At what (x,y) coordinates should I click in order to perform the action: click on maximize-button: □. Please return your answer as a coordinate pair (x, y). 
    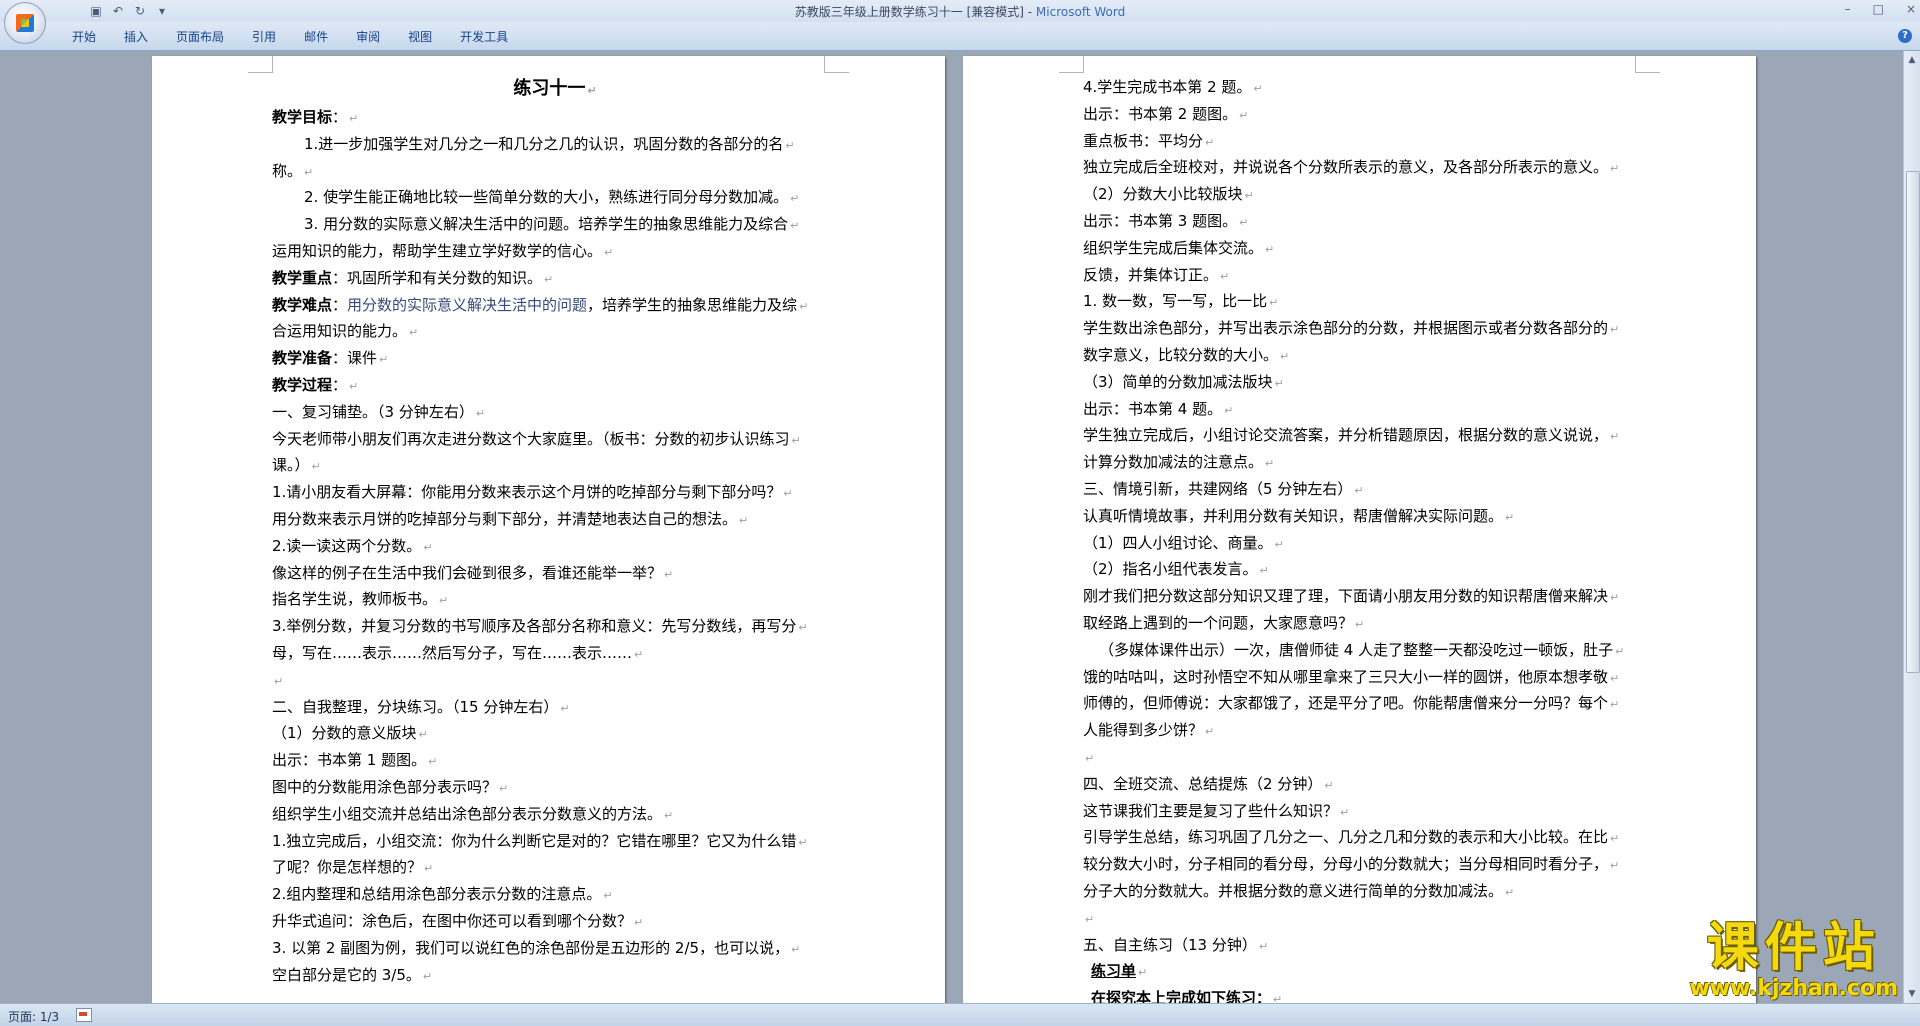
    Looking at the image, I should click on (1878, 9).